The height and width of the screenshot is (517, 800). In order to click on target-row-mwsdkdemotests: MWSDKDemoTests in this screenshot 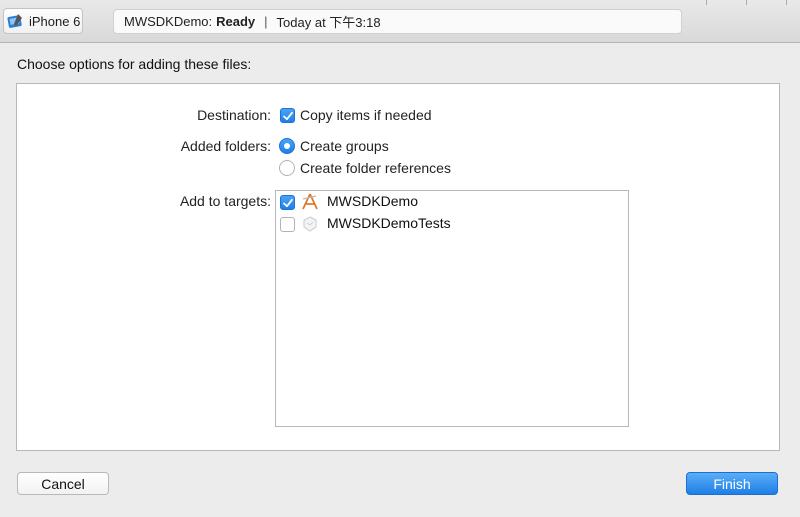, I will do `click(452, 224)`.